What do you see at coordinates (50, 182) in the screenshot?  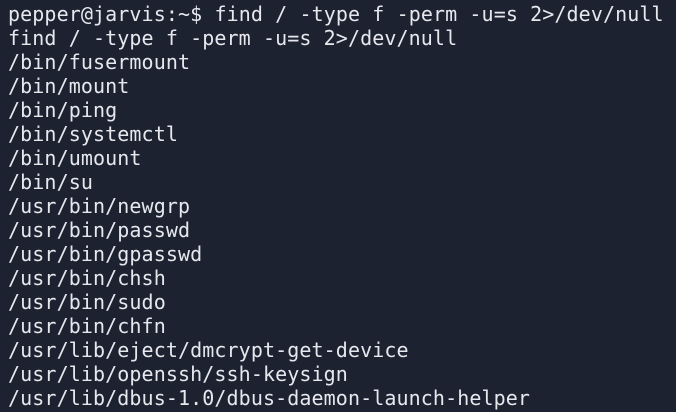 I see `output-line: /bin/su` at bounding box center [50, 182].